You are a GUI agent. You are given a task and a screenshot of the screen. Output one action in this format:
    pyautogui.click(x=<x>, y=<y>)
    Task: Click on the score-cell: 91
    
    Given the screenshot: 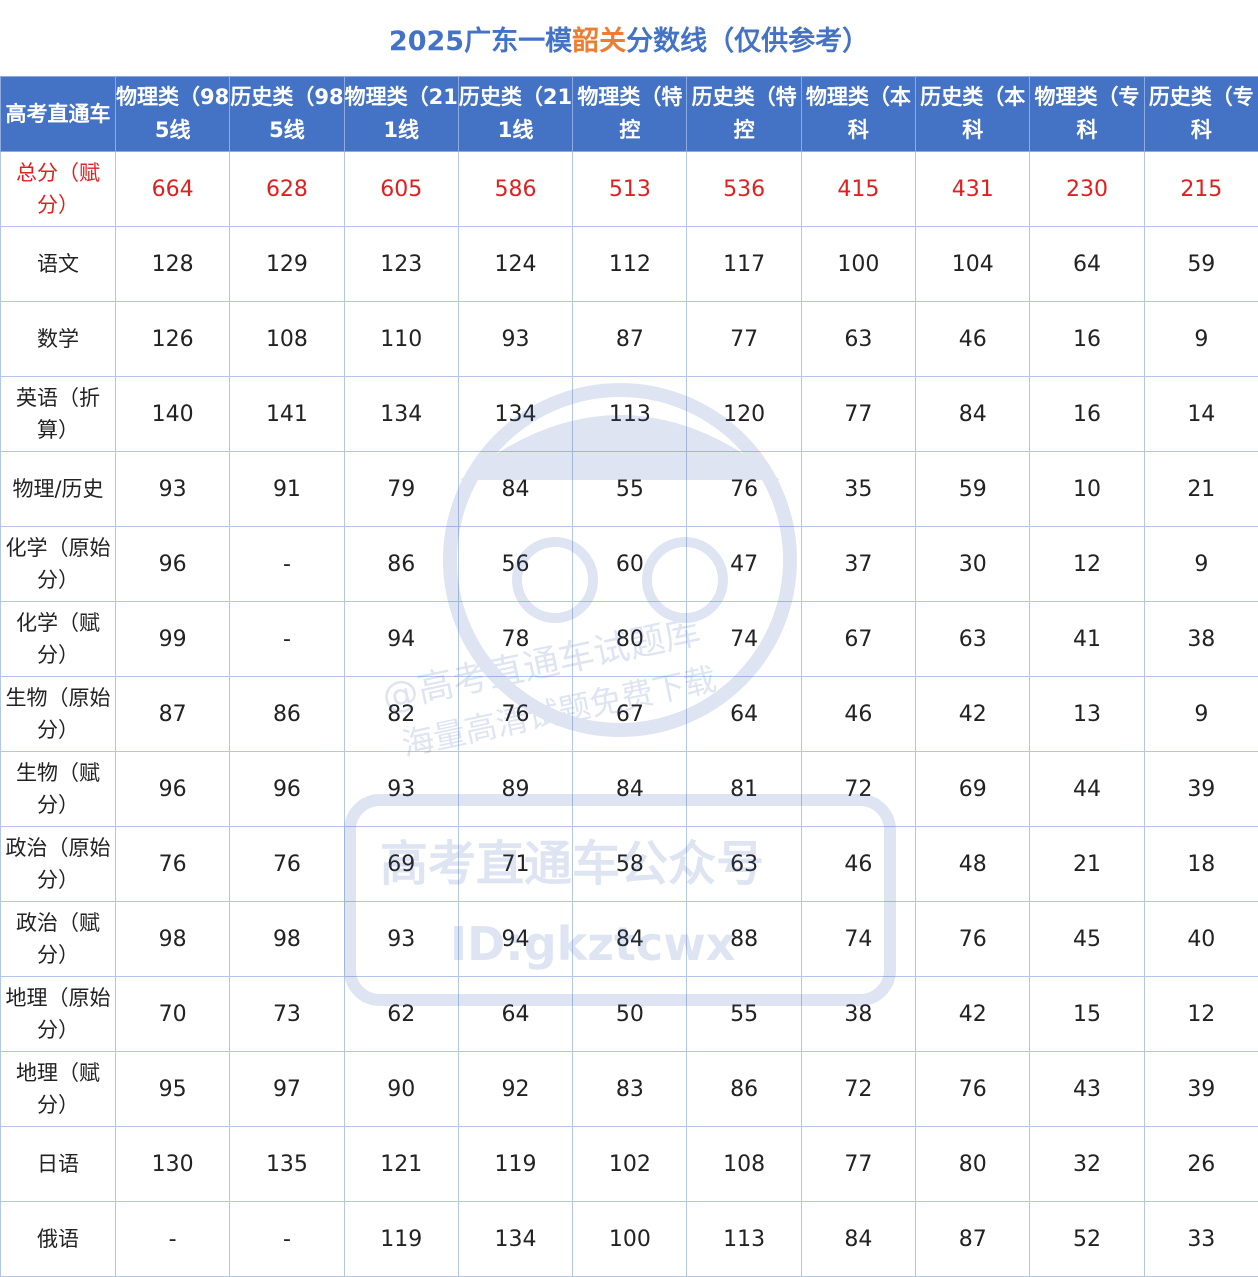 What is the action you would take?
    pyautogui.click(x=287, y=489)
    